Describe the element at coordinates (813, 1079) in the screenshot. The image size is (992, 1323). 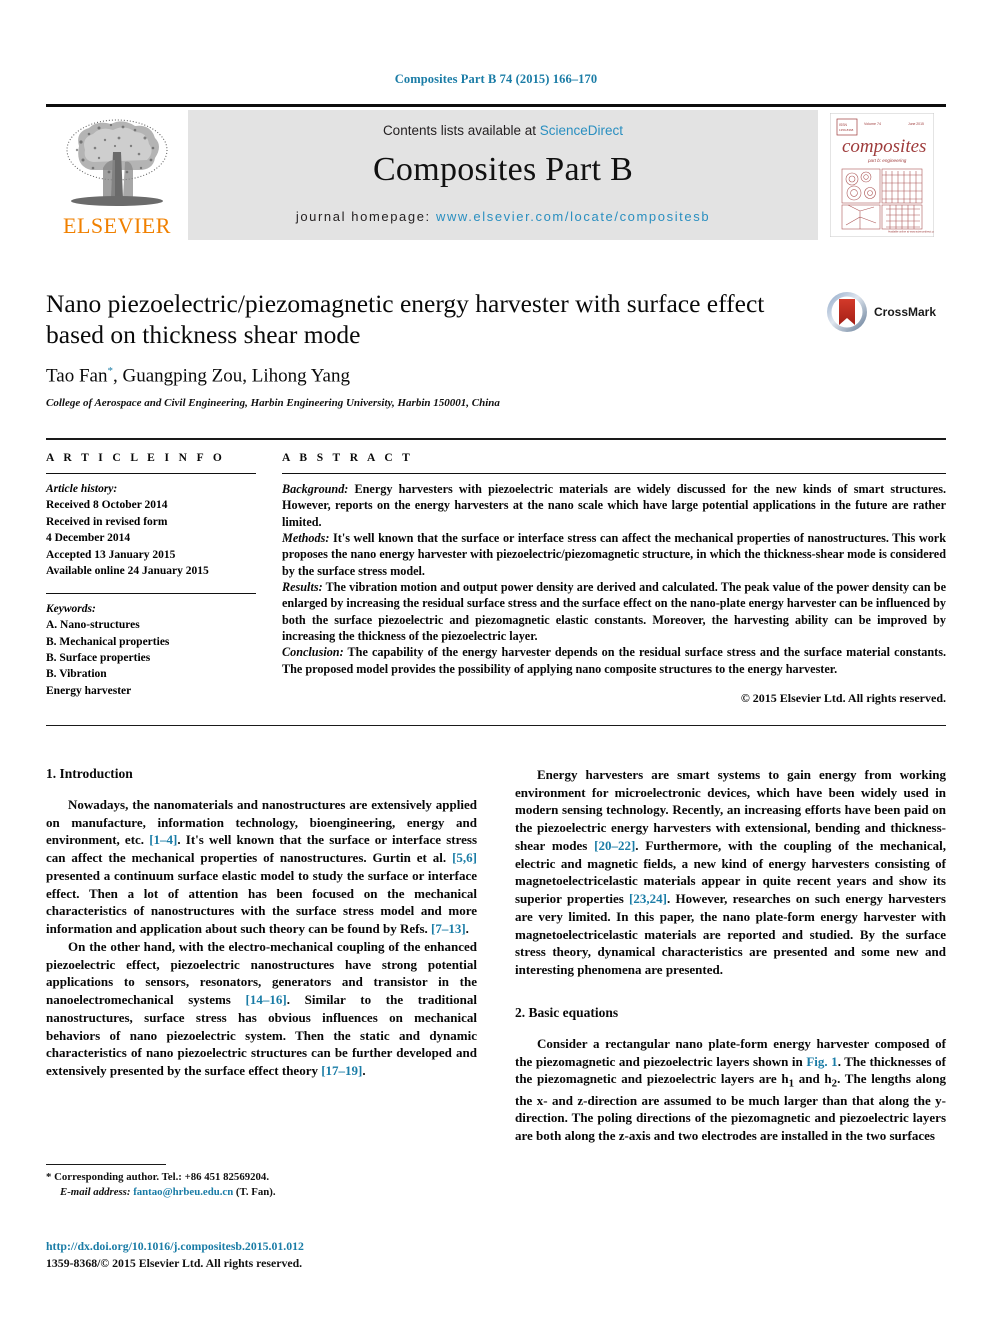
I see `text-run: and h` at that location.